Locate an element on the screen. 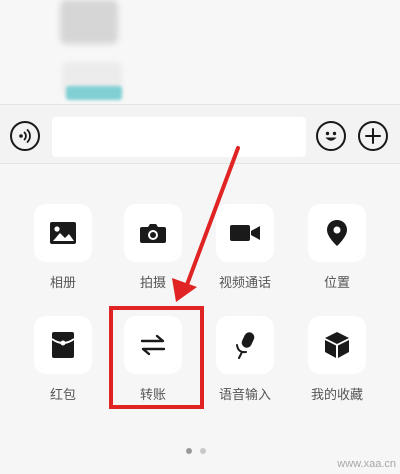  function-video-call: 视频通话 is located at coordinates (245, 247).